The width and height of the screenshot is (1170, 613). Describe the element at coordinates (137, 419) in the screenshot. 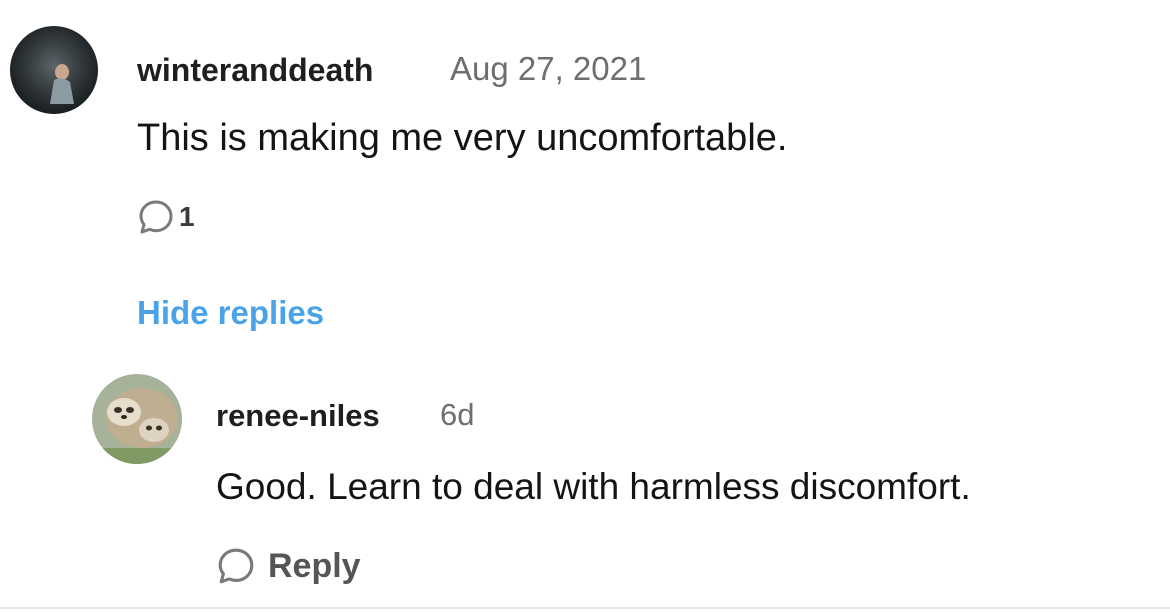

I see `avatar-renee-niles` at that location.